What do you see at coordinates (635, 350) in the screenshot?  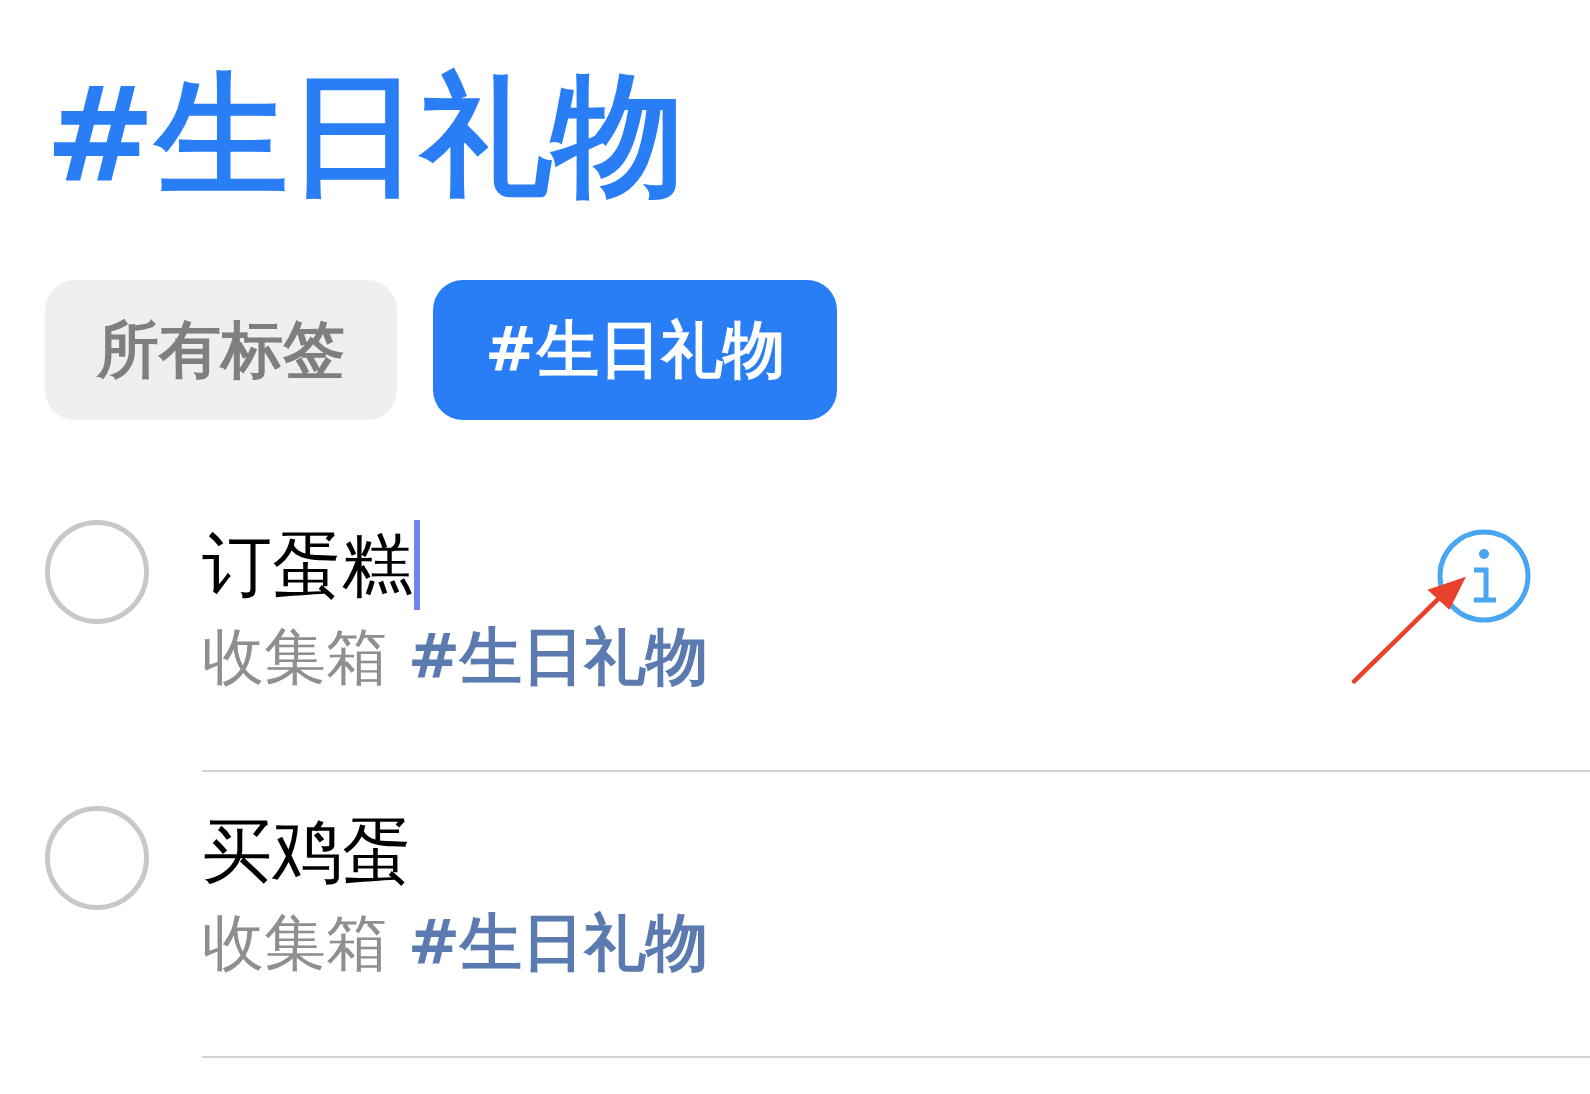 I see `tag-chip: #生日礼物` at bounding box center [635, 350].